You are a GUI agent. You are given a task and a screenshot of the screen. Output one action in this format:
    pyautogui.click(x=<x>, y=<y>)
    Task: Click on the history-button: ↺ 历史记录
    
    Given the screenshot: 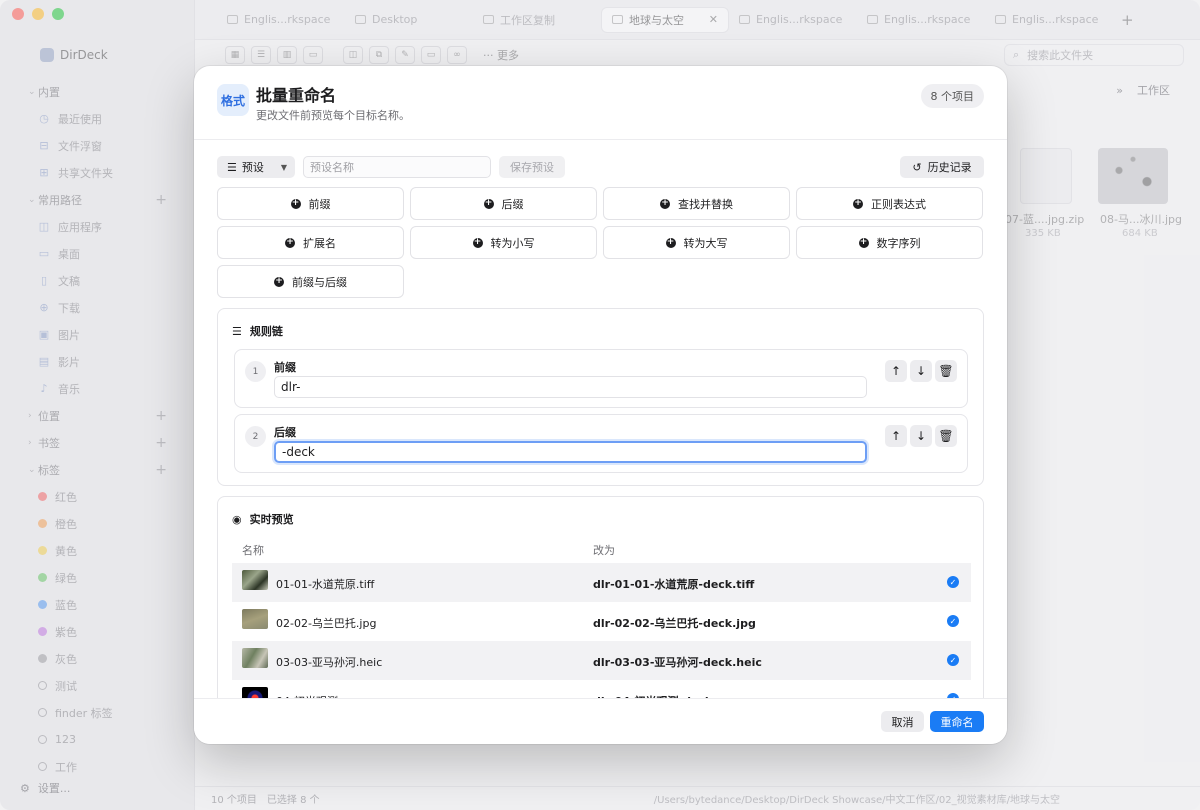 What is the action you would take?
    pyautogui.click(x=942, y=167)
    